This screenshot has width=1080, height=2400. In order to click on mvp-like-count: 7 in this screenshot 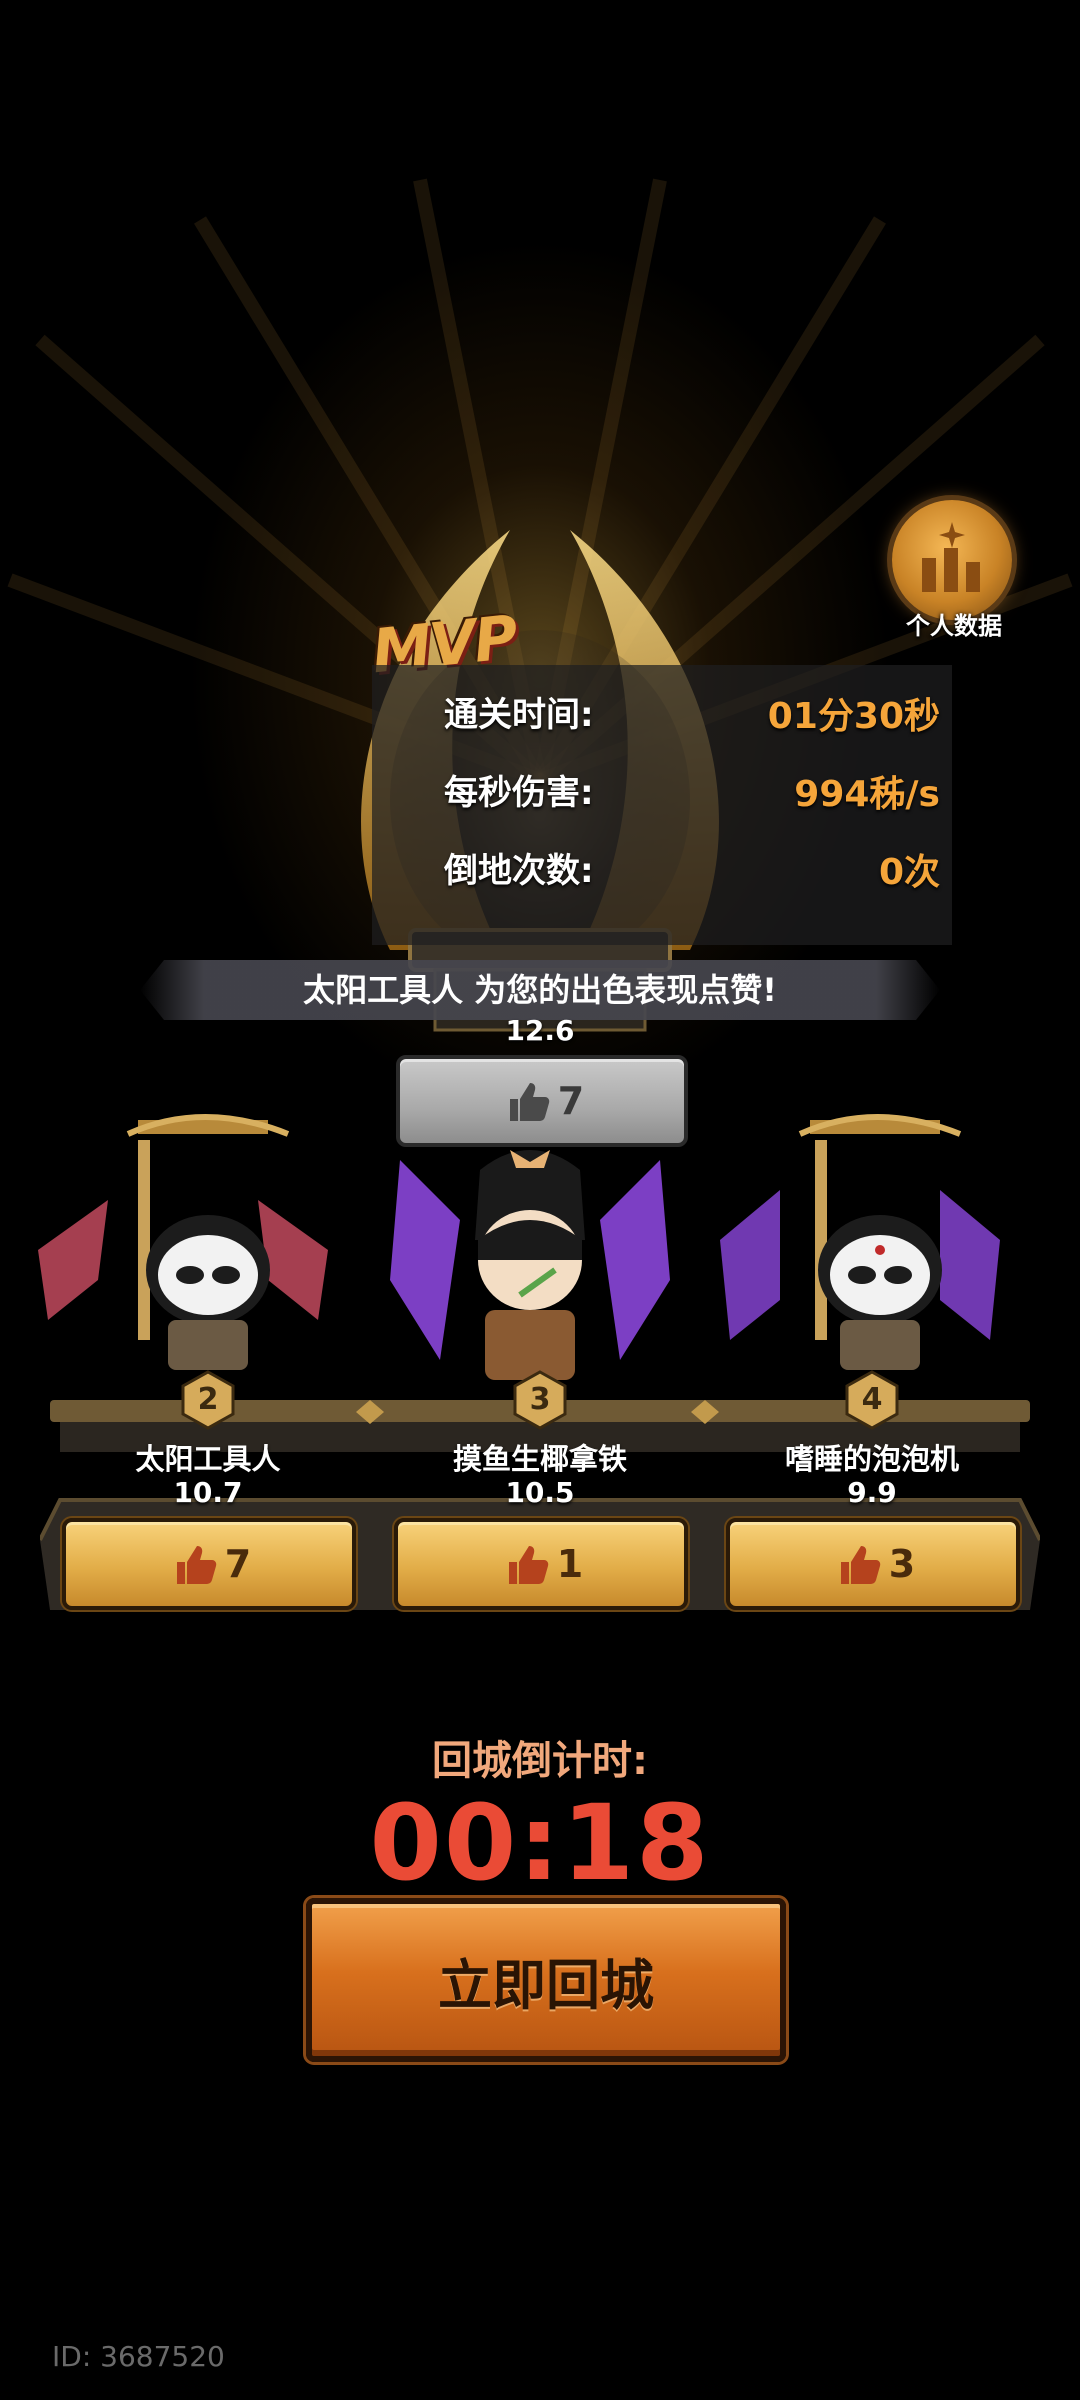, I will do `click(571, 1101)`.